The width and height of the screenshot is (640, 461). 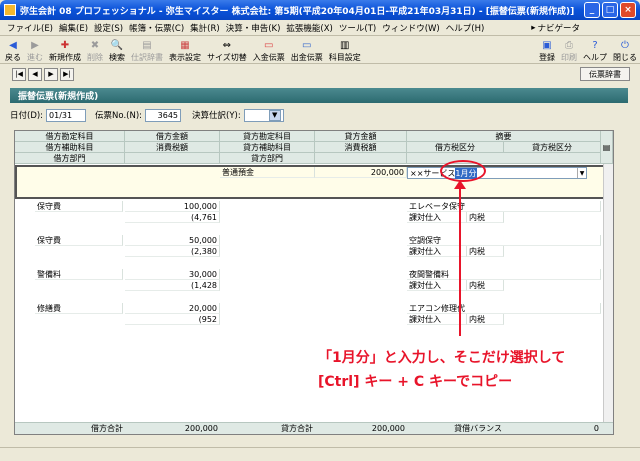 What do you see at coordinates (595, 45) in the screenshot?
I see `help-icon: ?` at bounding box center [595, 45].